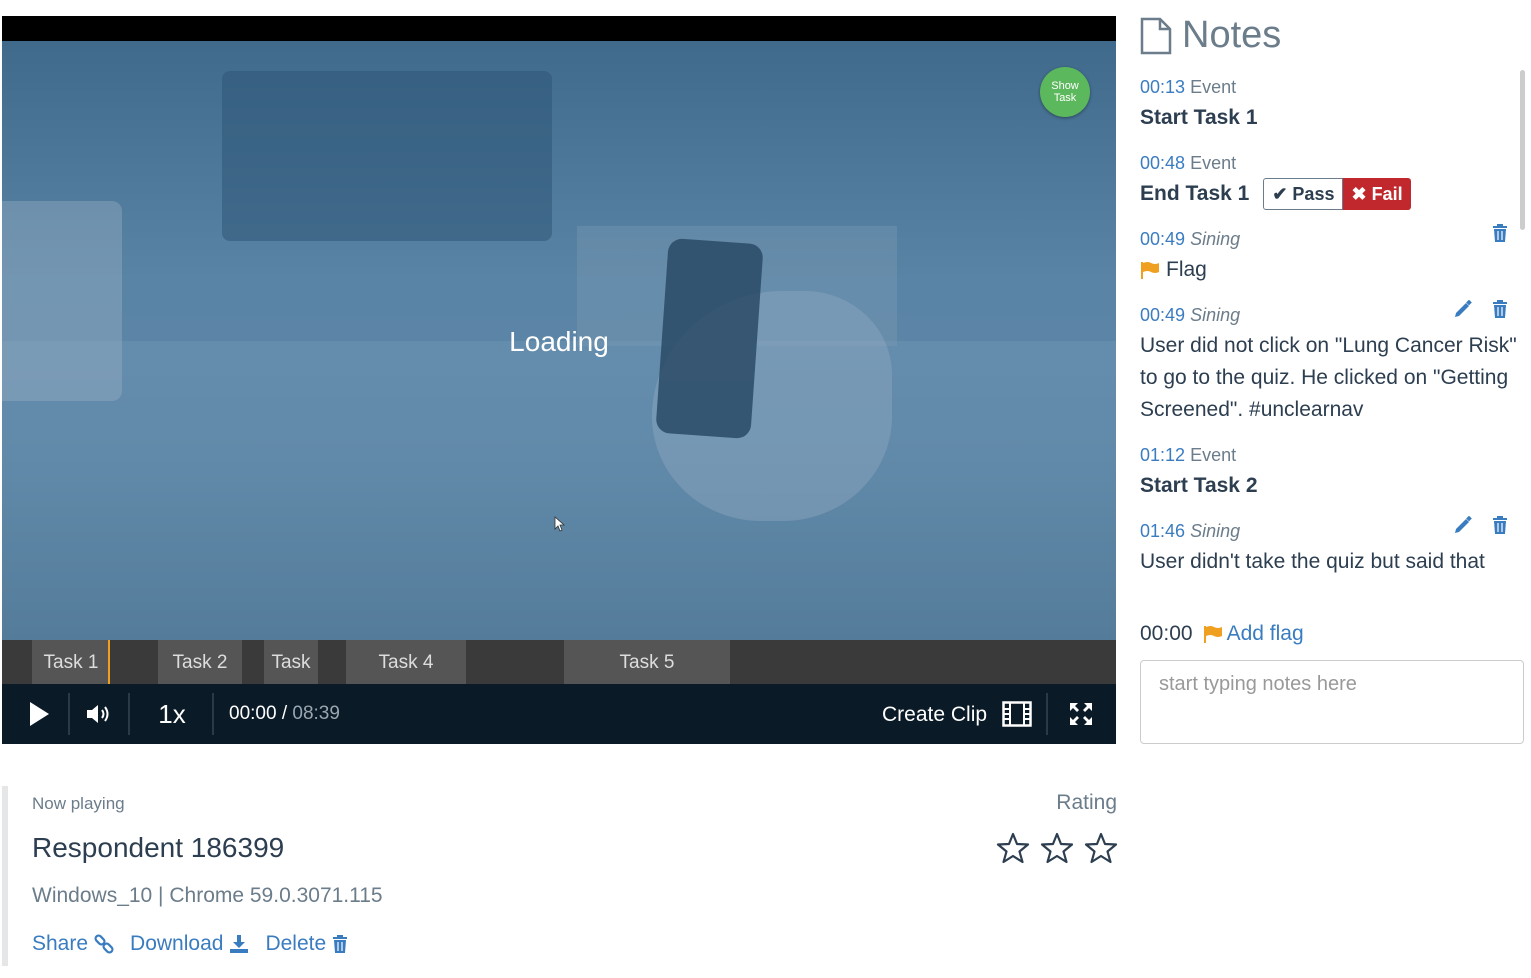 The image size is (1531, 978). I want to click on add-flag-row: 00:00 Add flag, so click(1222, 634).